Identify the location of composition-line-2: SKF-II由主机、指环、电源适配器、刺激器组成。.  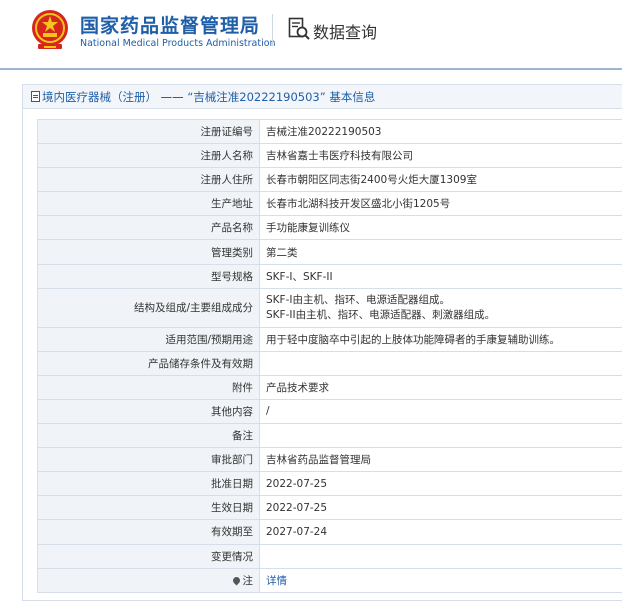
(381, 314).